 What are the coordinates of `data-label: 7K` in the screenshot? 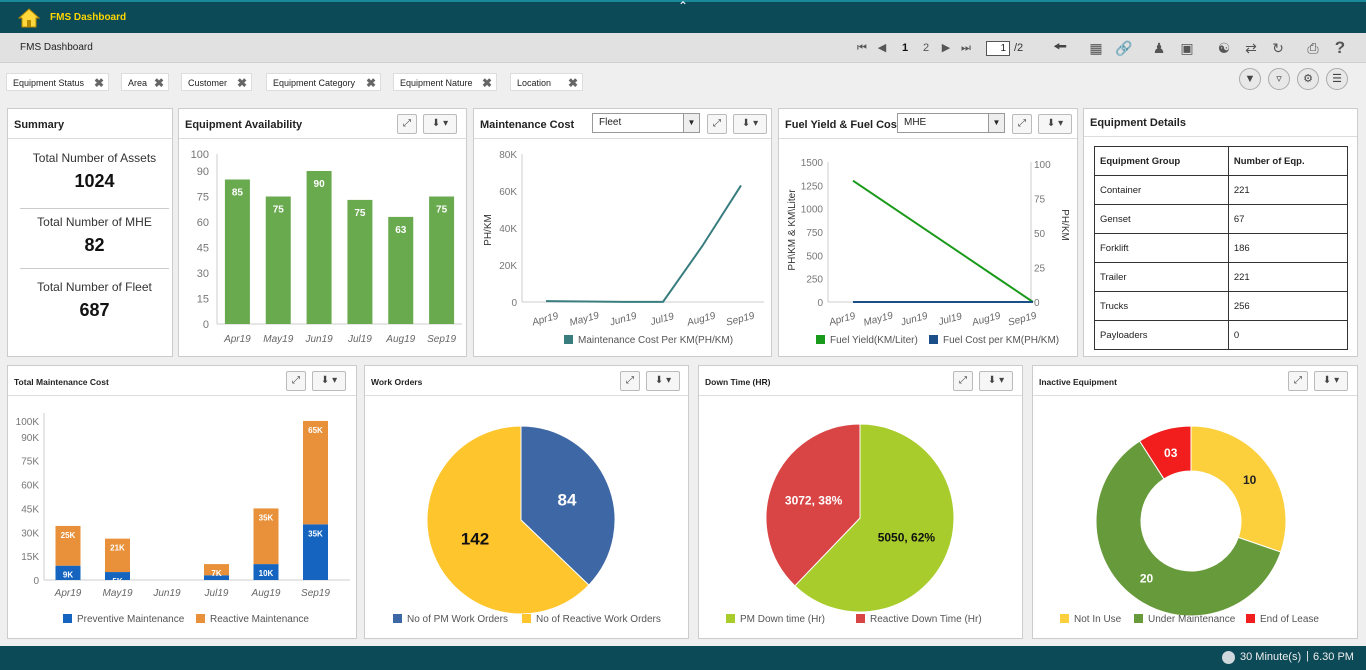 It's located at (216, 573).